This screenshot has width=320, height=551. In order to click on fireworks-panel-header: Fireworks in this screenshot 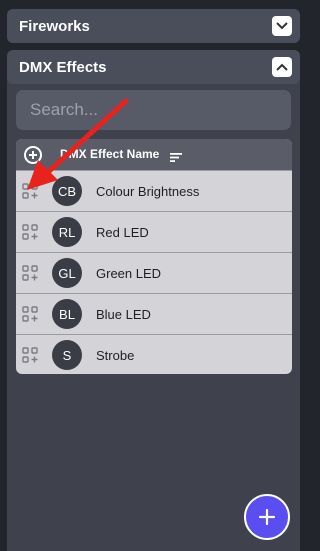, I will do `click(153, 26)`.